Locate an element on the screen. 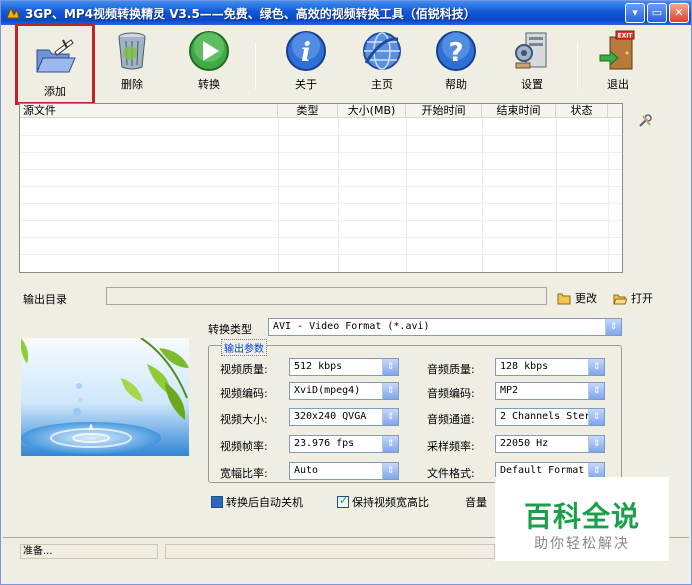 The width and height of the screenshot is (692, 585). column-status: 状态 is located at coordinates (582, 111).